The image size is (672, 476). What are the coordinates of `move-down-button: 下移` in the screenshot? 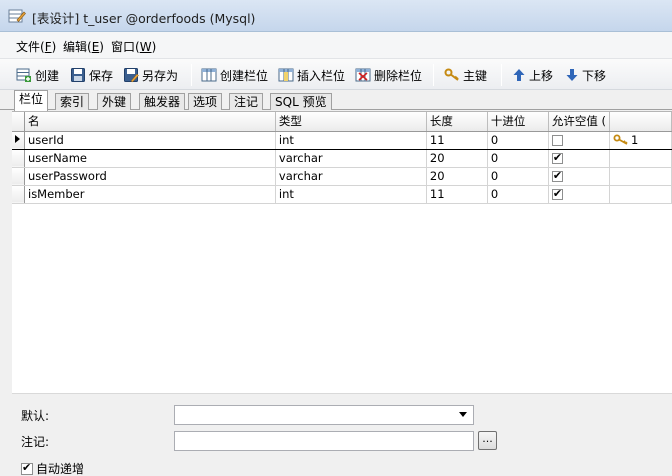 It's located at (585, 75).